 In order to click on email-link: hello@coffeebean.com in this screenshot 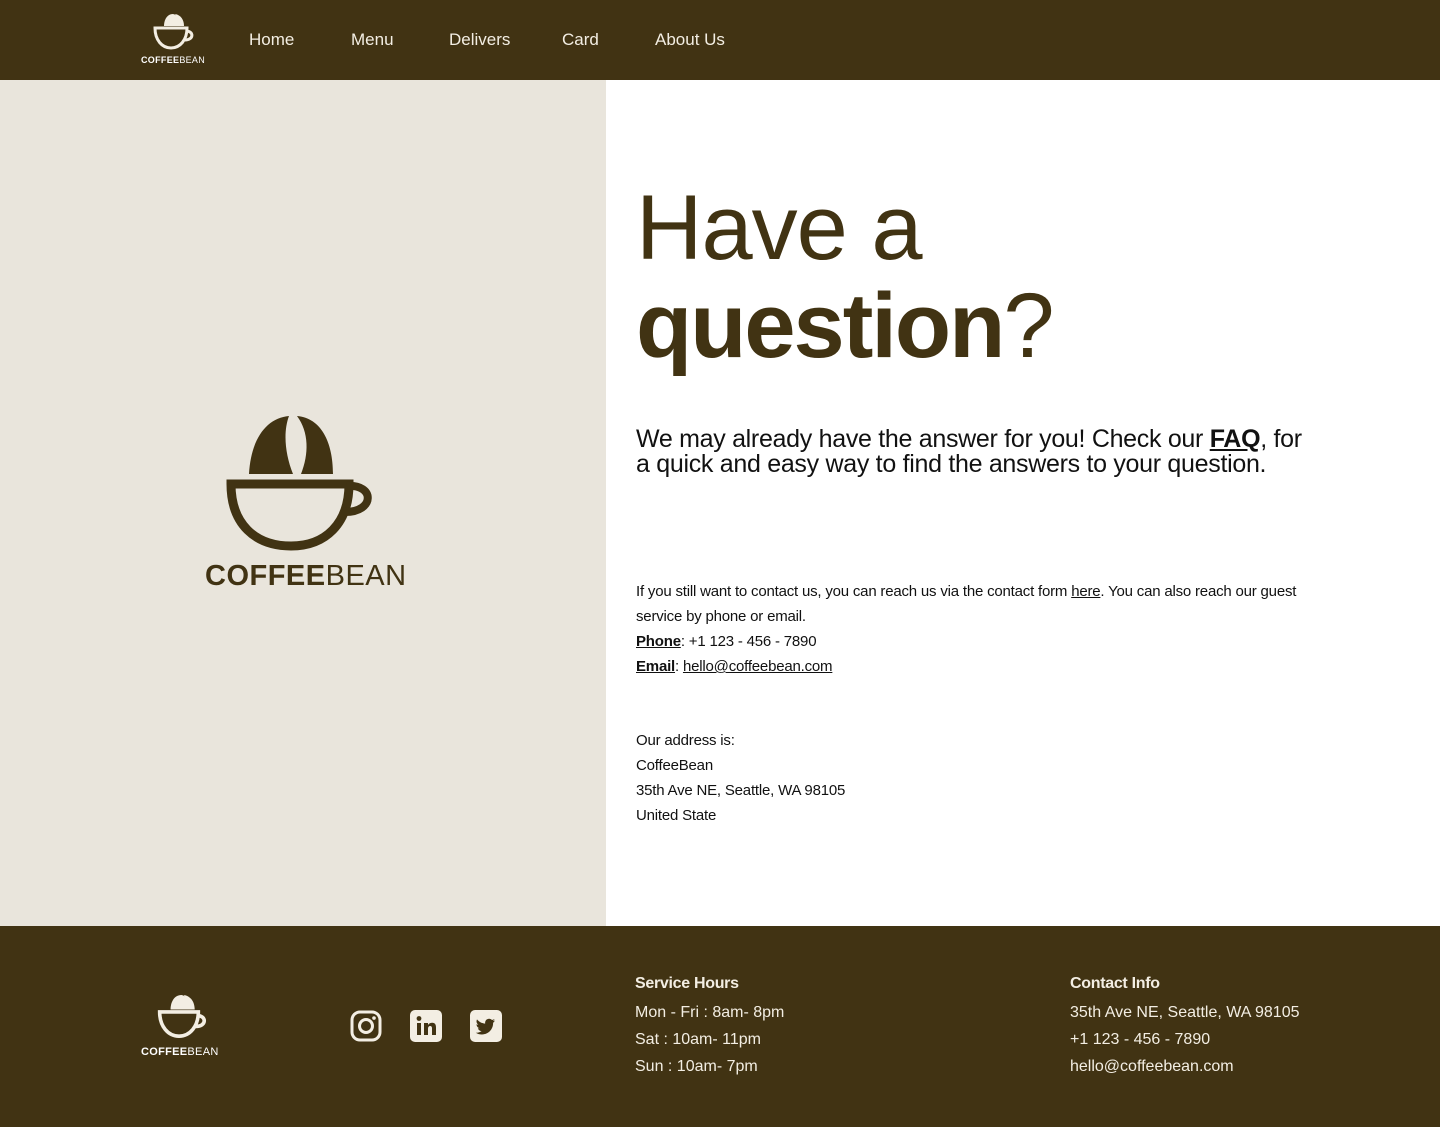, I will do `click(758, 666)`.